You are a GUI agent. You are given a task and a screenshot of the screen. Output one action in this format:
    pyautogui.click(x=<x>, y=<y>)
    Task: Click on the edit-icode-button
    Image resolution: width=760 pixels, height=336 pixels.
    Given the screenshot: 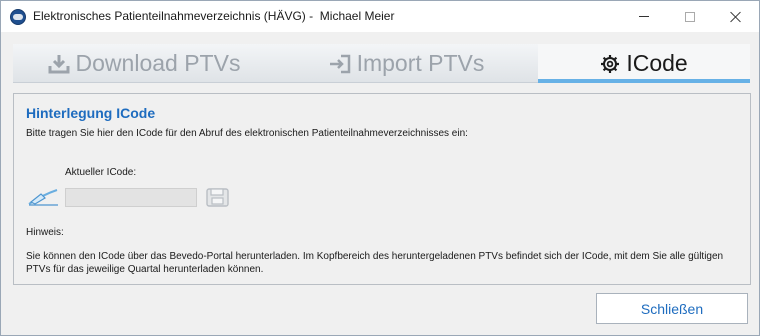 What is the action you would take?
    pyautogui.click(x=43, y=197)
    